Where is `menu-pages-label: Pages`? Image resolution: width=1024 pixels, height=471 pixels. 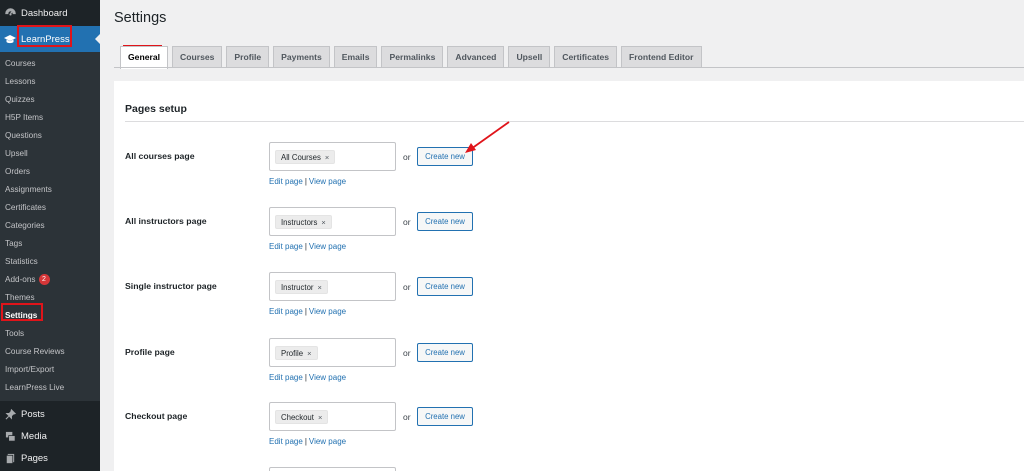 menu-pages-label: Pages is located at coordinates (34, 458).